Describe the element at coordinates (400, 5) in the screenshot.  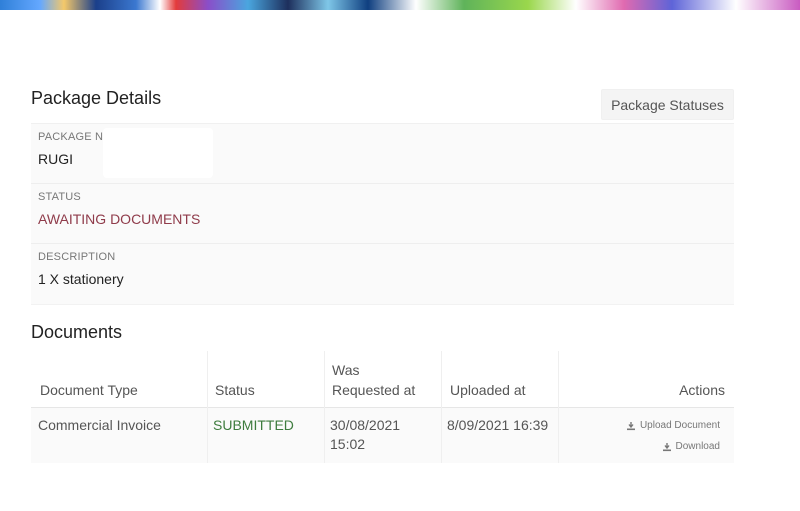
I see `top-banner-image` at that location.